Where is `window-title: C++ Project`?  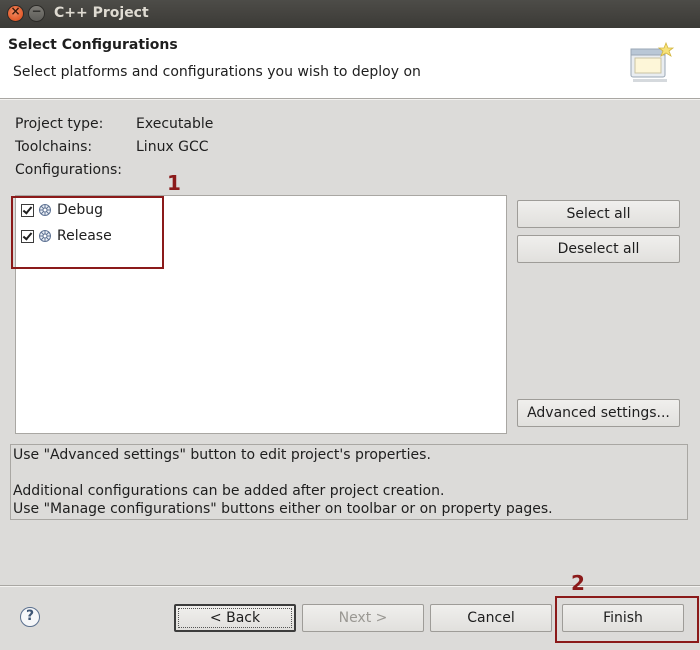 window-title: C++ Project is located at coordinates (101, 13).